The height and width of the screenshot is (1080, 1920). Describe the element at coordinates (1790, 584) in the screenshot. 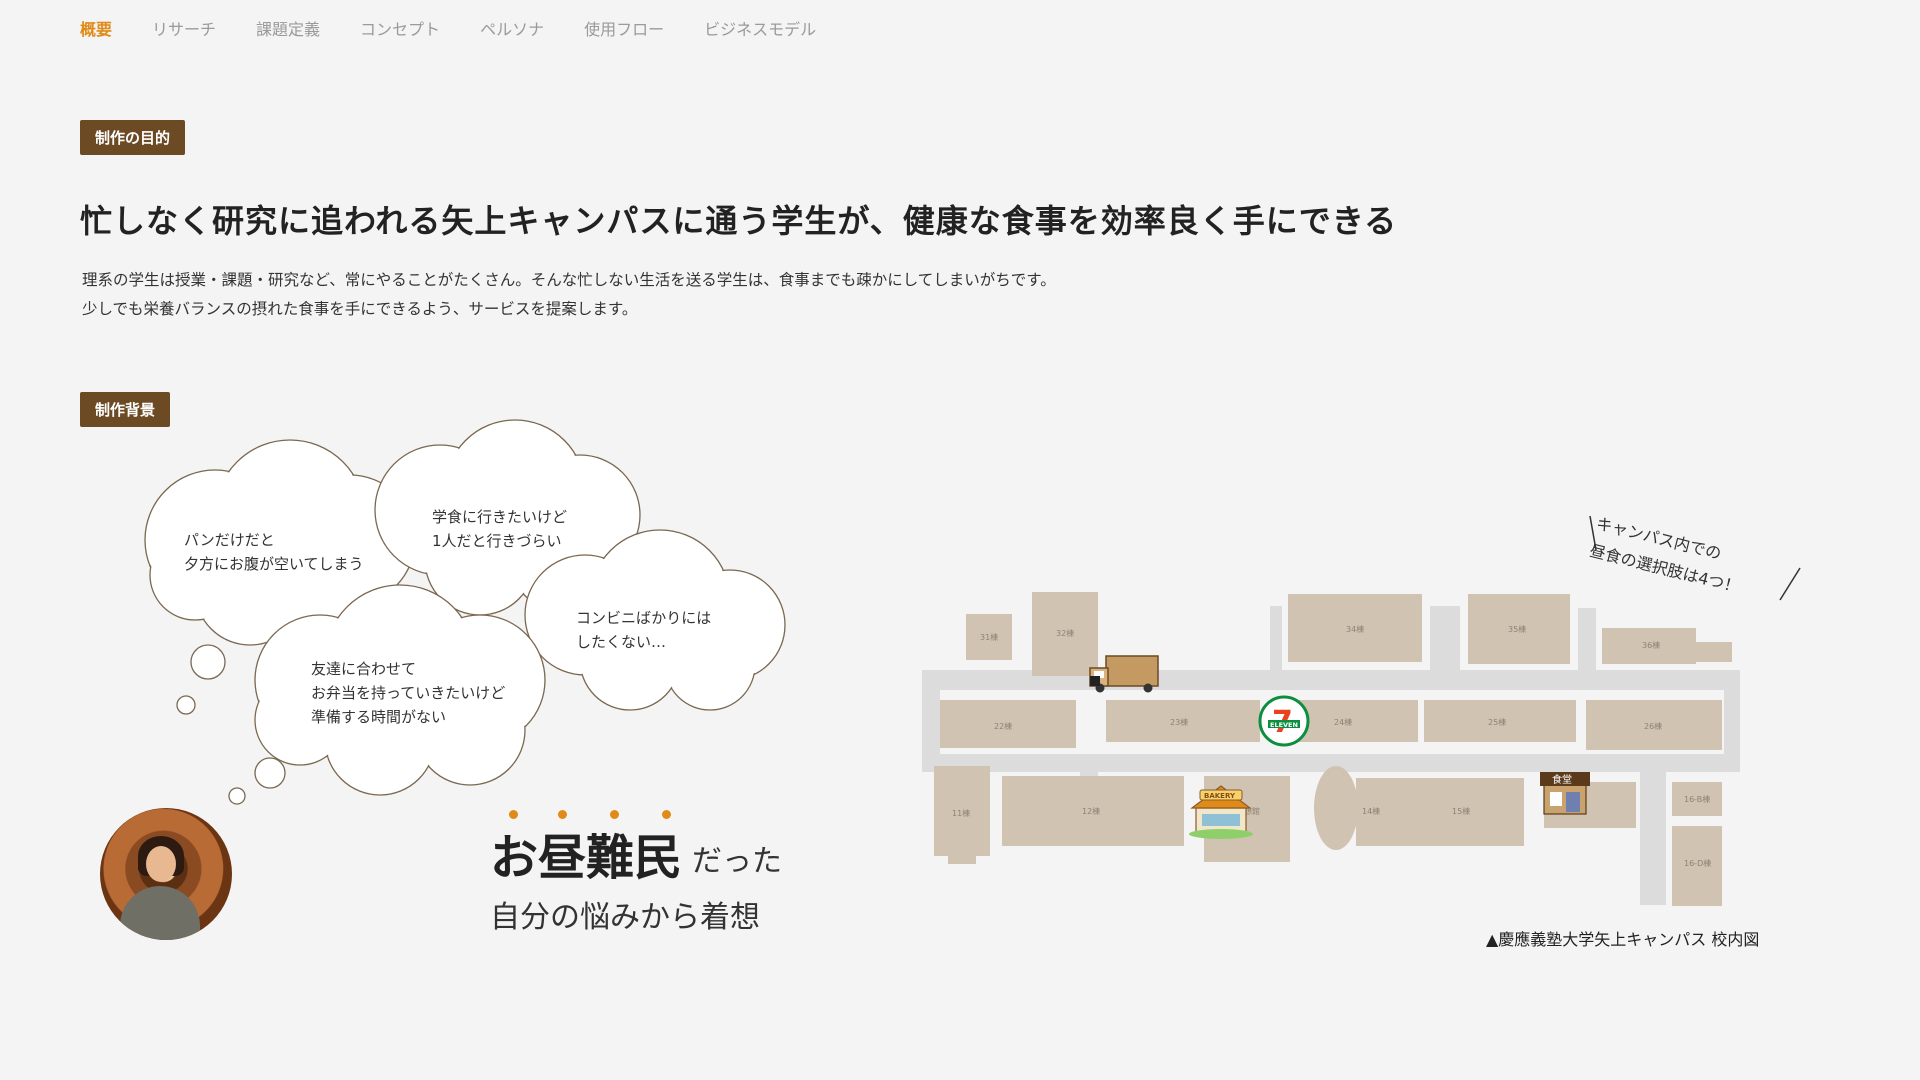

I see `note-mark-right` at that location.